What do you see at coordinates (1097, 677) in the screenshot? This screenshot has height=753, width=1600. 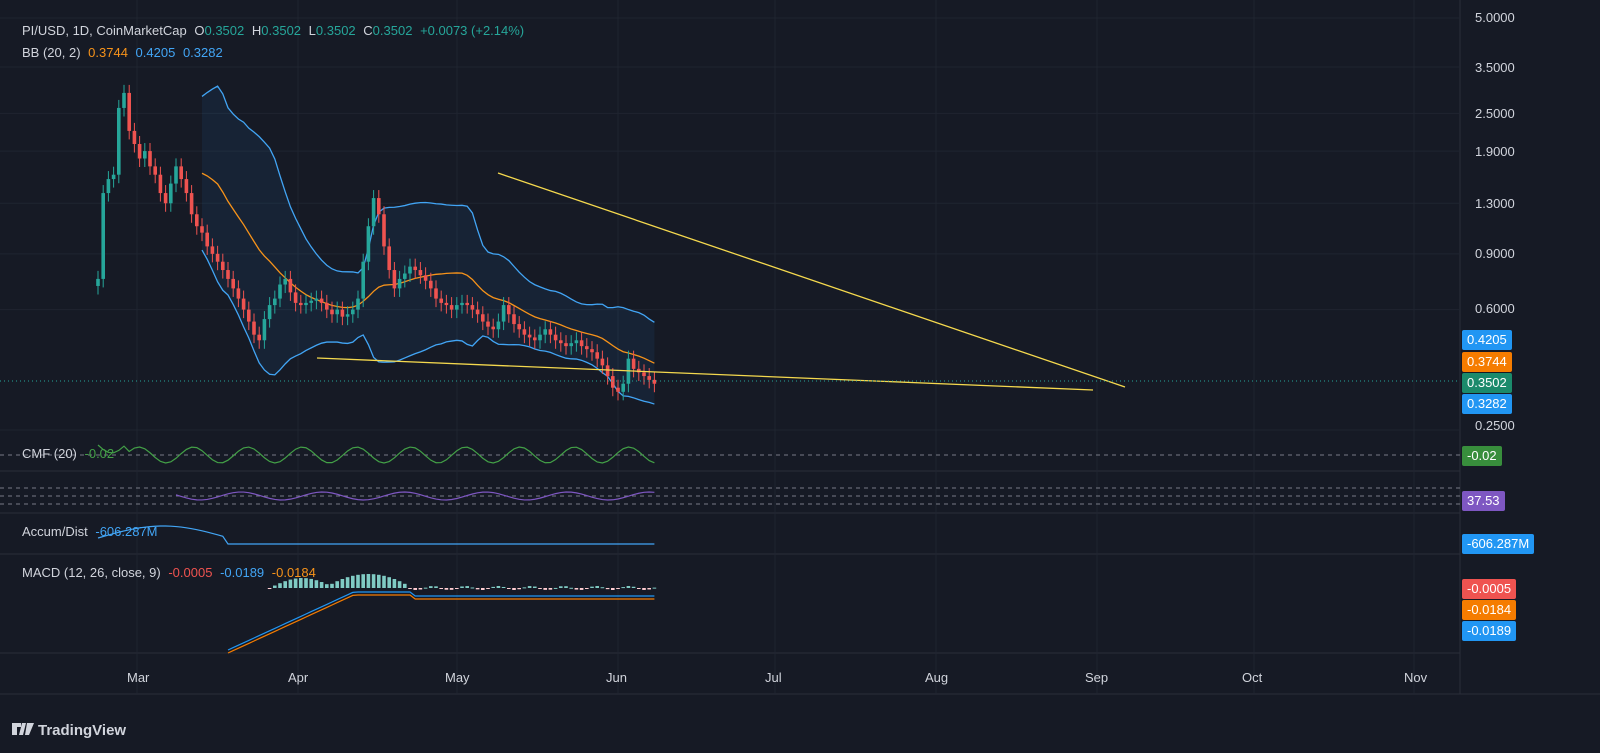 I see `x-tick-label: Sep` at bounding box center [1097, 677].